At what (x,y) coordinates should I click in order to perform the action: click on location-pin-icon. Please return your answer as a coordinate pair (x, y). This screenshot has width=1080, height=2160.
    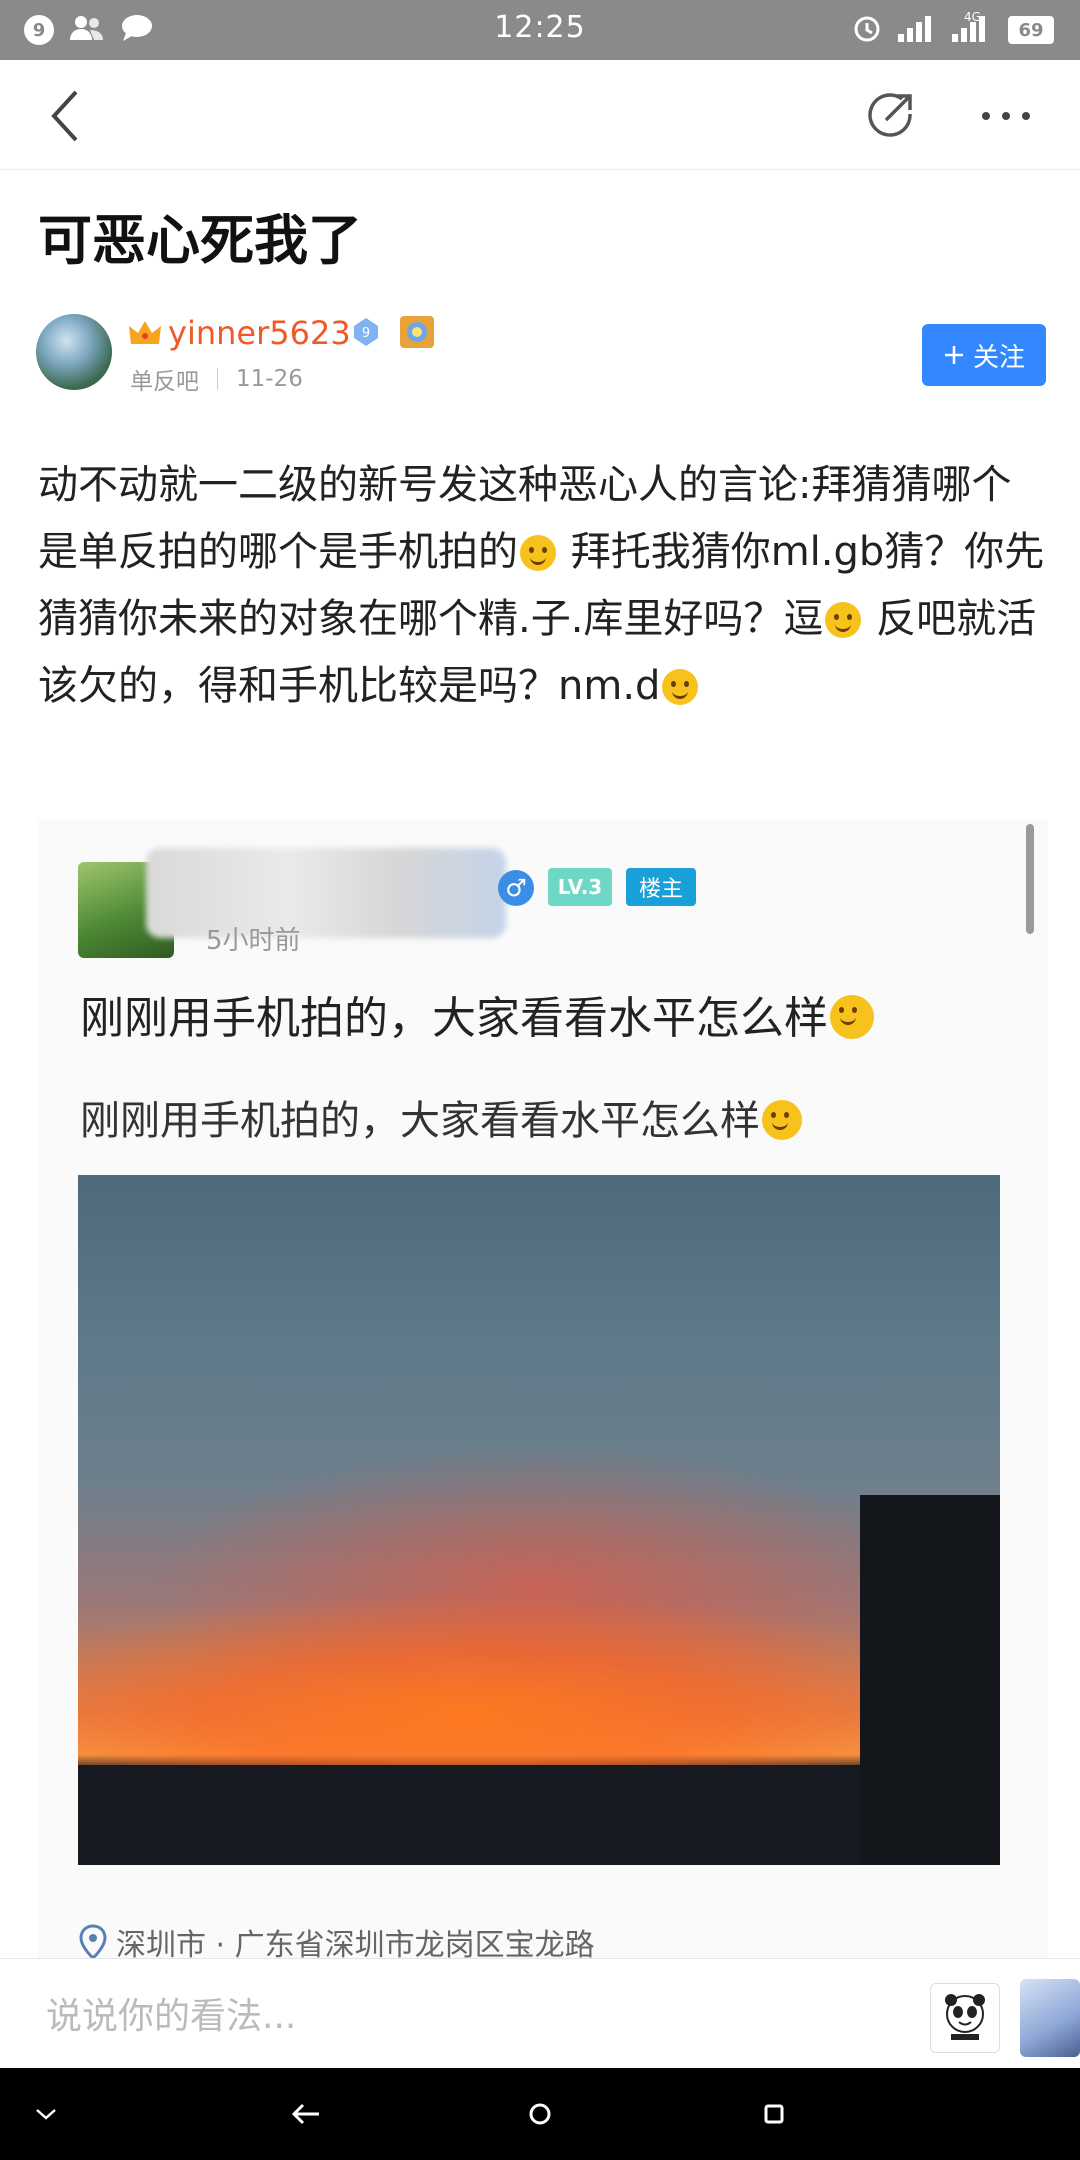
    Looking at the image, I should click on (93, 1942).